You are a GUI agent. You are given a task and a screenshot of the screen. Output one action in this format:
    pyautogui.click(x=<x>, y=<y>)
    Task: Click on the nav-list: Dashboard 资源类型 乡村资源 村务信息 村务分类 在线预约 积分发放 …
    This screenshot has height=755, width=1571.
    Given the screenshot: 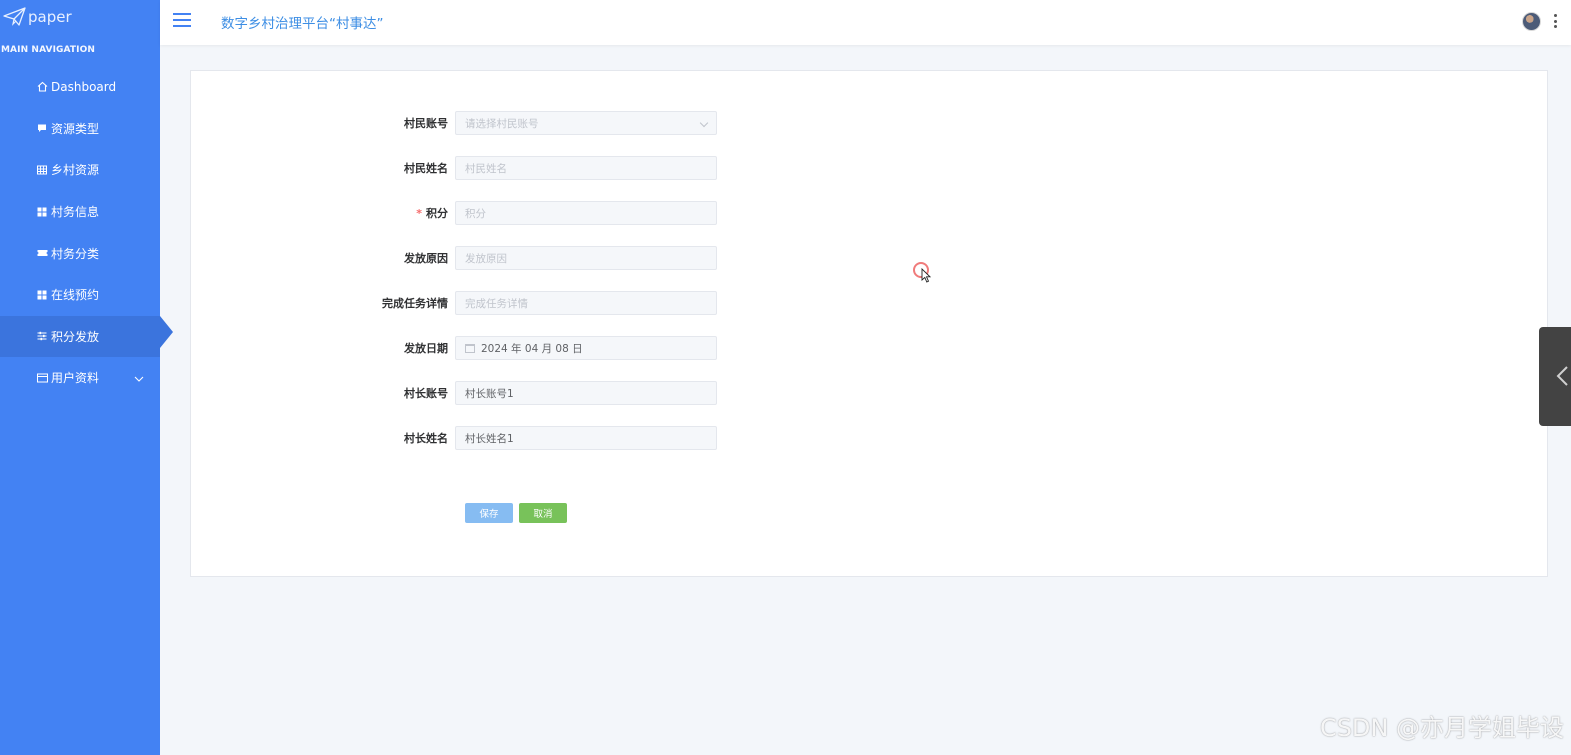 What is the action you would take?
    pyautogui.click(x=86, y=232)
    